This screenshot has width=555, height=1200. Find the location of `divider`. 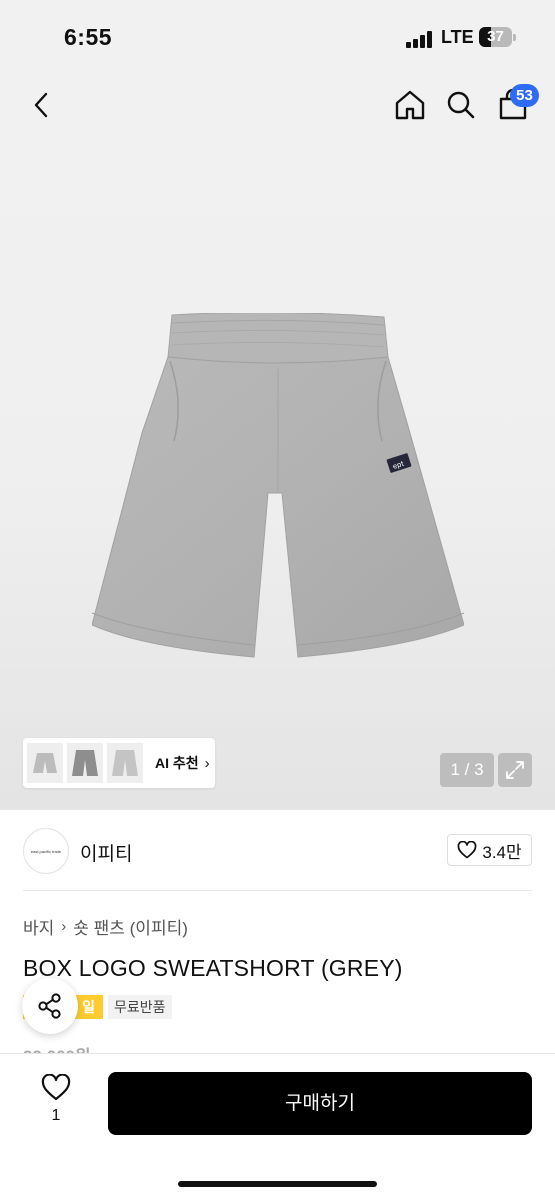

divider is located at coordinates (277, 890).